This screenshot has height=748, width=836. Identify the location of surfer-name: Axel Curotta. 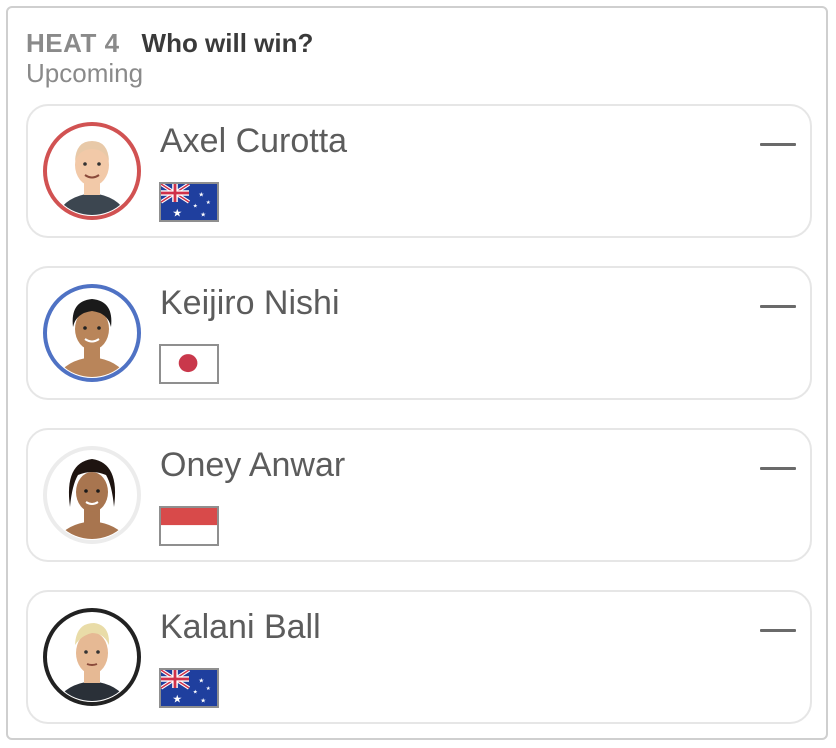
(254, 141).